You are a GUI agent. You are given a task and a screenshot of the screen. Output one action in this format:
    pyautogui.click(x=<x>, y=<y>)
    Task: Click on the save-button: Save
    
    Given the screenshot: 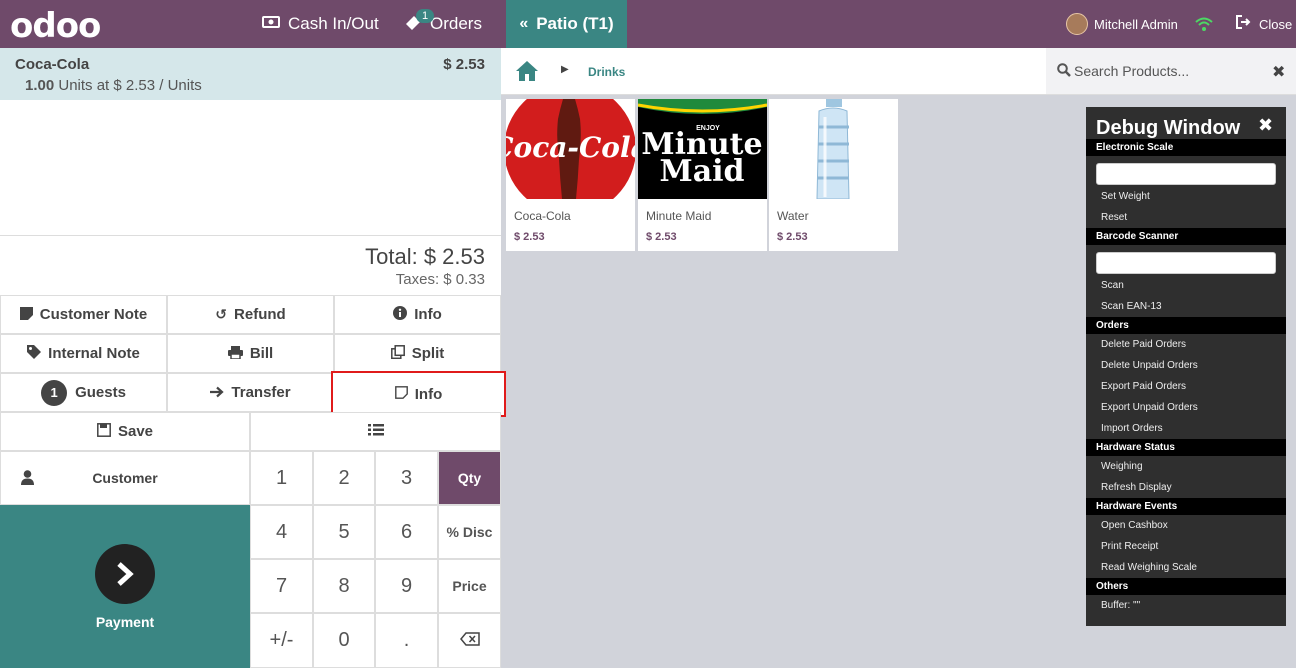 What is the action you would take?
    pyautogui.click(x=125, y=431)
    